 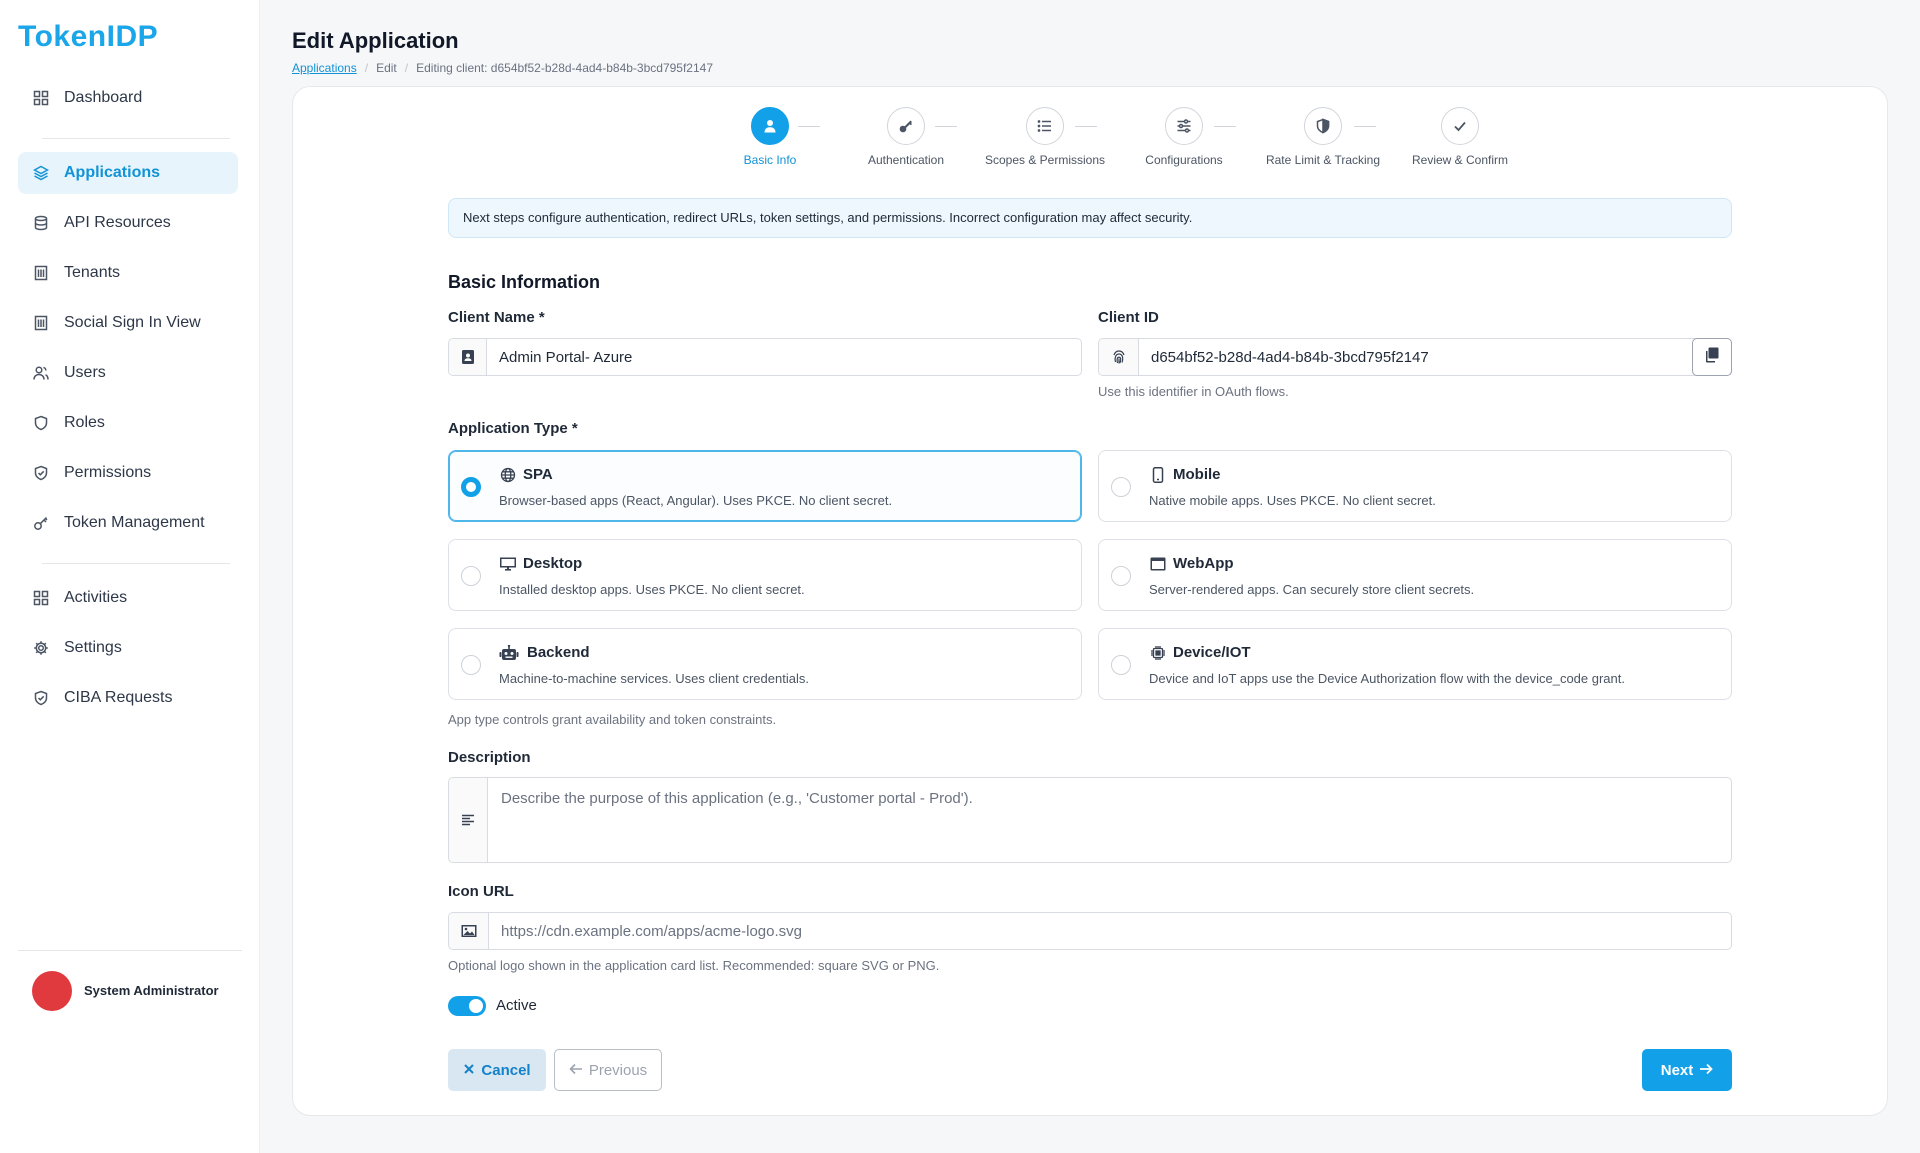 What do you see at coordinates (1712, 357) in the screenshot?
I see `copy-client-id-button` at bounding box center [1712, 357].